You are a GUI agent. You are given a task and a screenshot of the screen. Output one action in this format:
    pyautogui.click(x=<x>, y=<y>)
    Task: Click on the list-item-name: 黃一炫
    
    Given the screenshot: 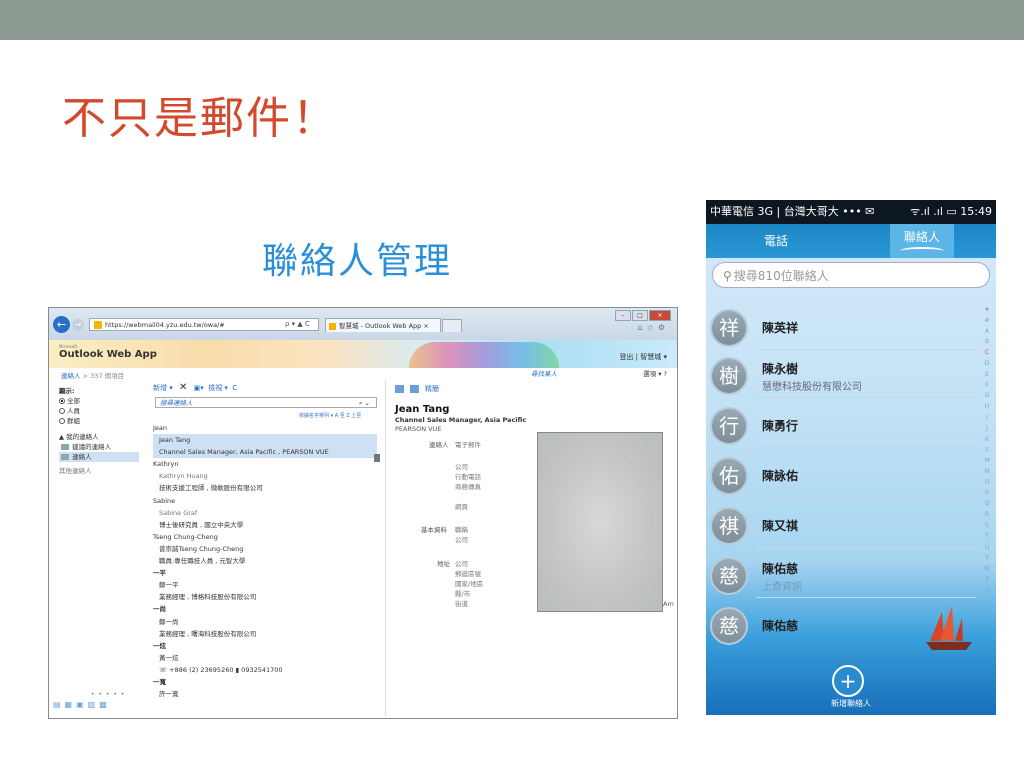 What is the action you would take?
    pyautogui.click(x=265, y=658)
    